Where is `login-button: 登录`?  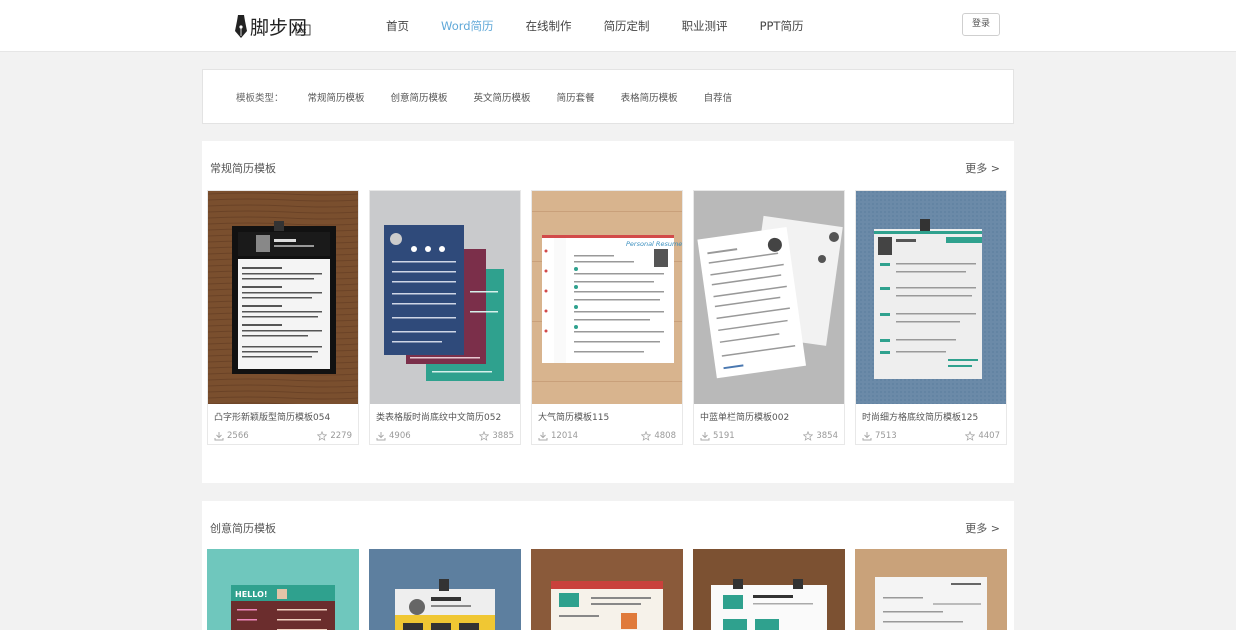 login-button: 登录 is located at coordinates (981, 24).